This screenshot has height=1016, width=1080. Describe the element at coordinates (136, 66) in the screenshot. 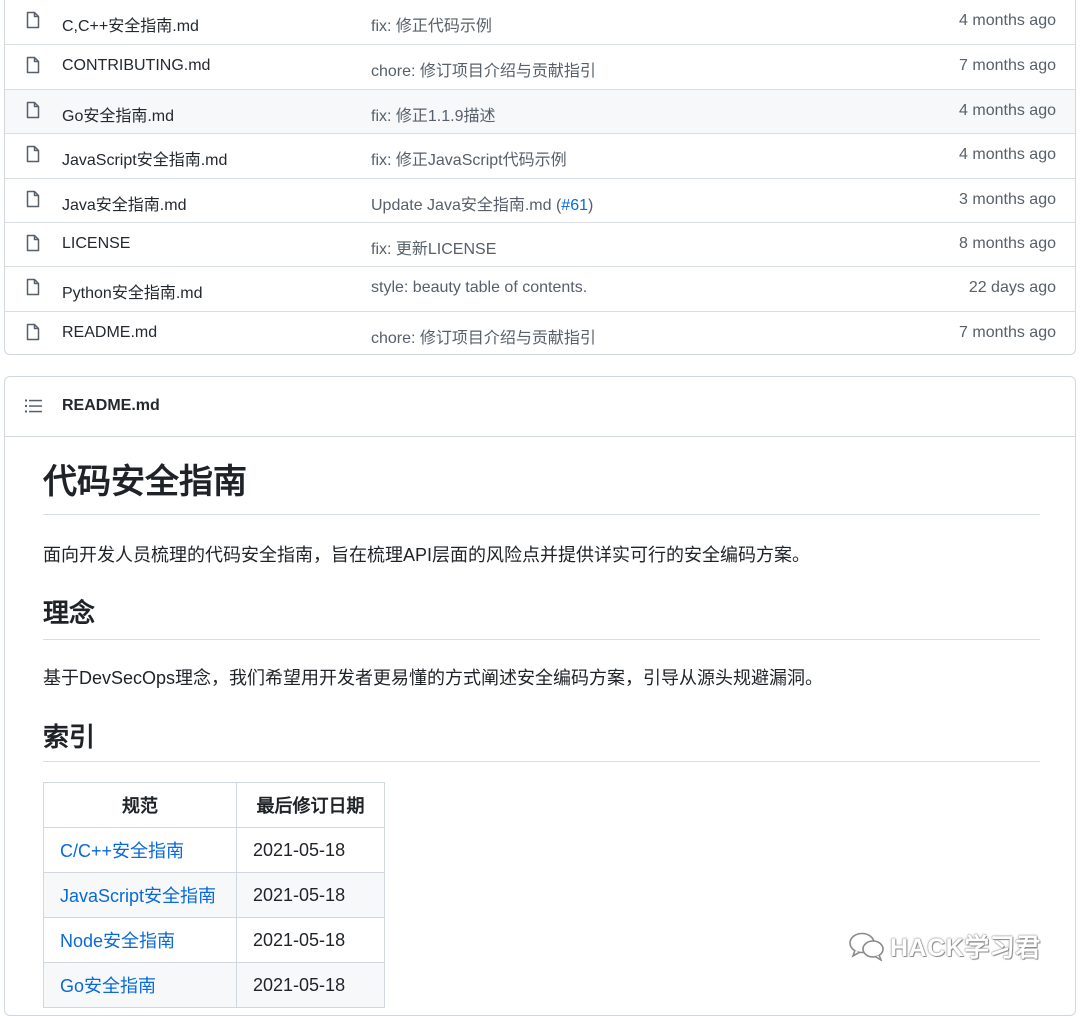

I see `file-name: CONTRIBUTING.md` at that location.